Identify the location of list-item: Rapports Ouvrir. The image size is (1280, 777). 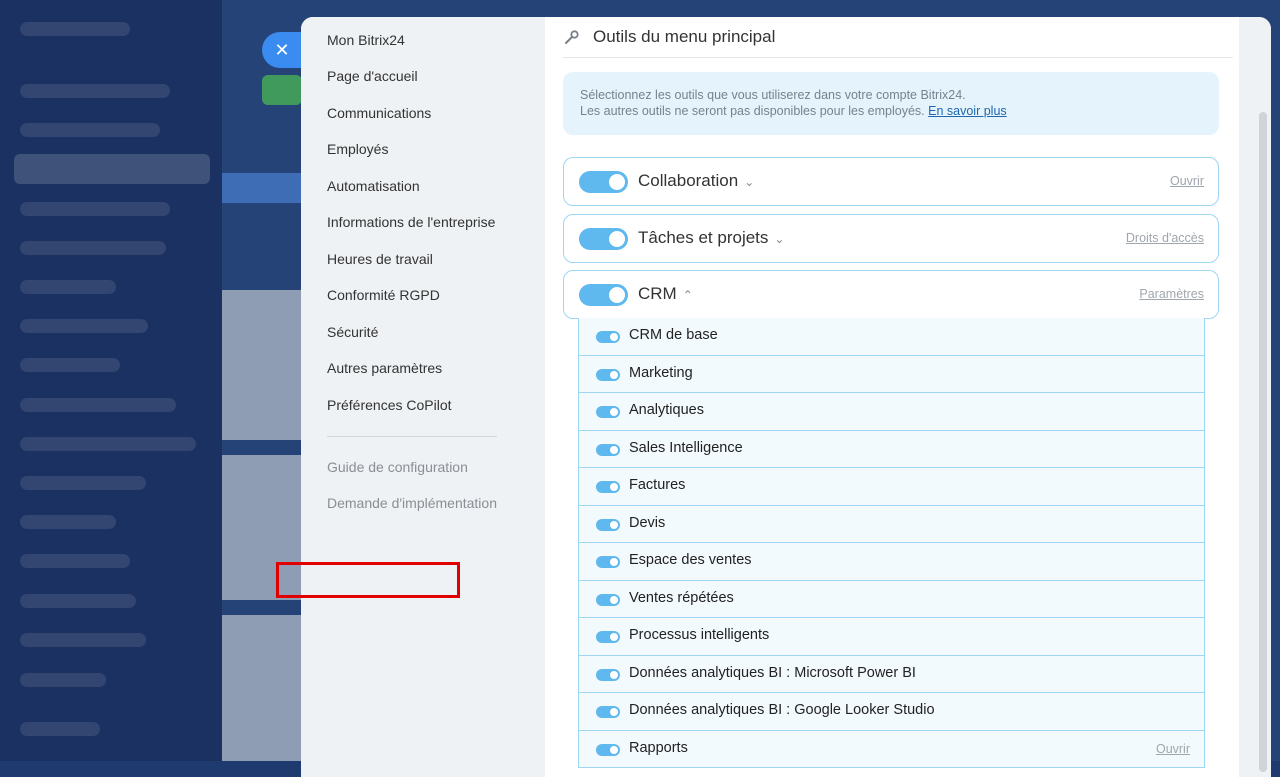
(891, 749).